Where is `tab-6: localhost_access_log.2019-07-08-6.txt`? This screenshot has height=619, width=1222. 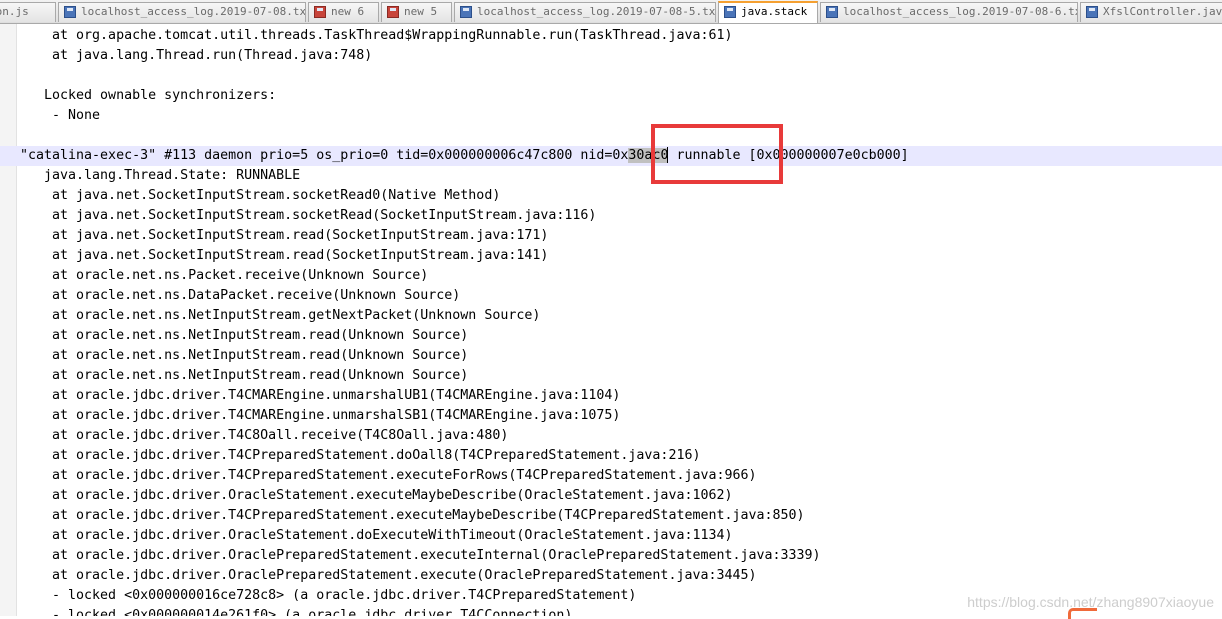 tab-6: localhost_access_log.2019-07-08-6.txt is located at coordinates (949, 12).